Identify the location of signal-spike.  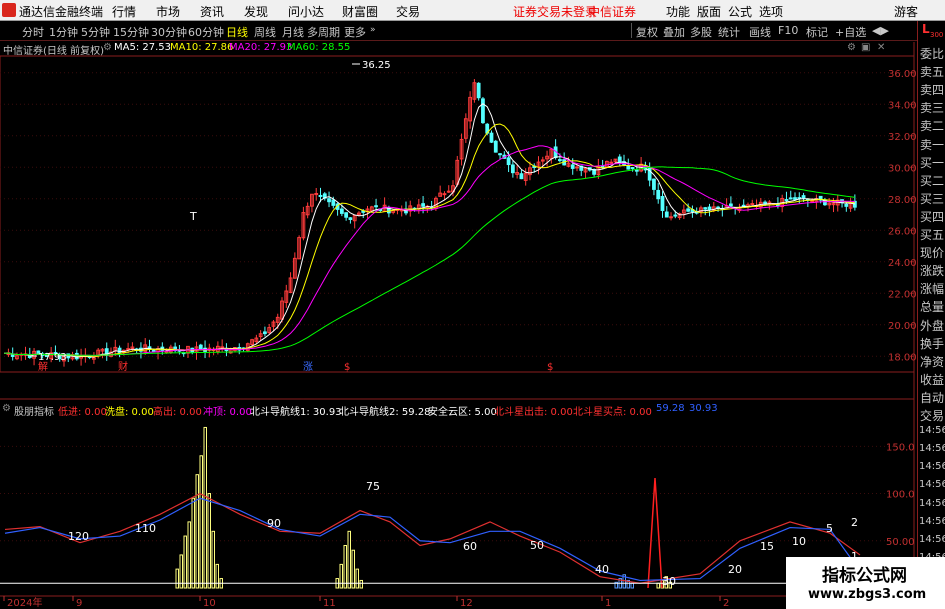
(655, 533).